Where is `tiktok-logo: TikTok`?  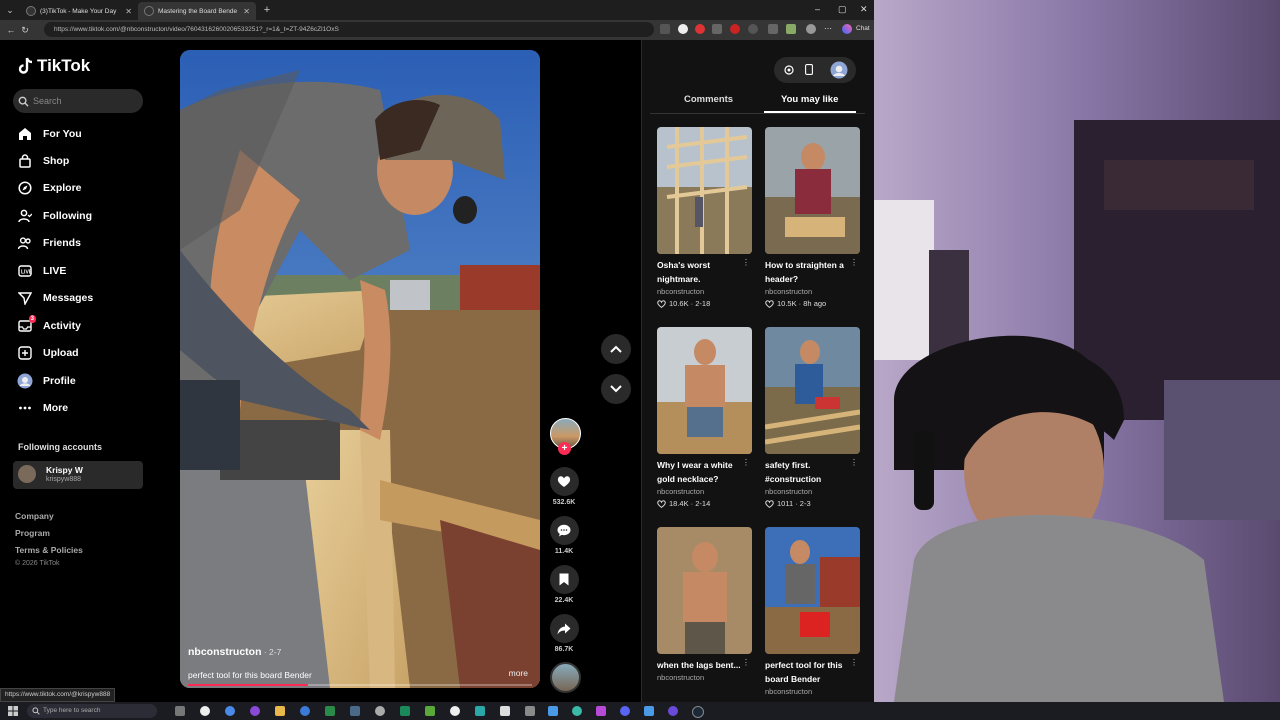 tiktok-logo: TikTok is located at coordinates (54, 66).